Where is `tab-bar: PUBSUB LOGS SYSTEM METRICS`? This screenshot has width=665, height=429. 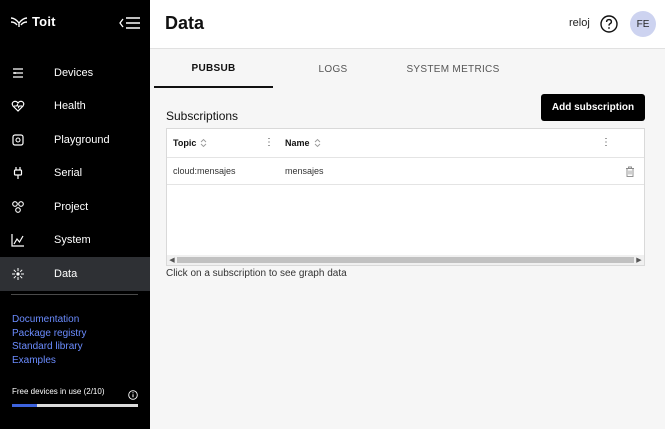 tab-bar: PUBSUB LOGS SYSTEM METRICS is located at coordinates (409, 69).